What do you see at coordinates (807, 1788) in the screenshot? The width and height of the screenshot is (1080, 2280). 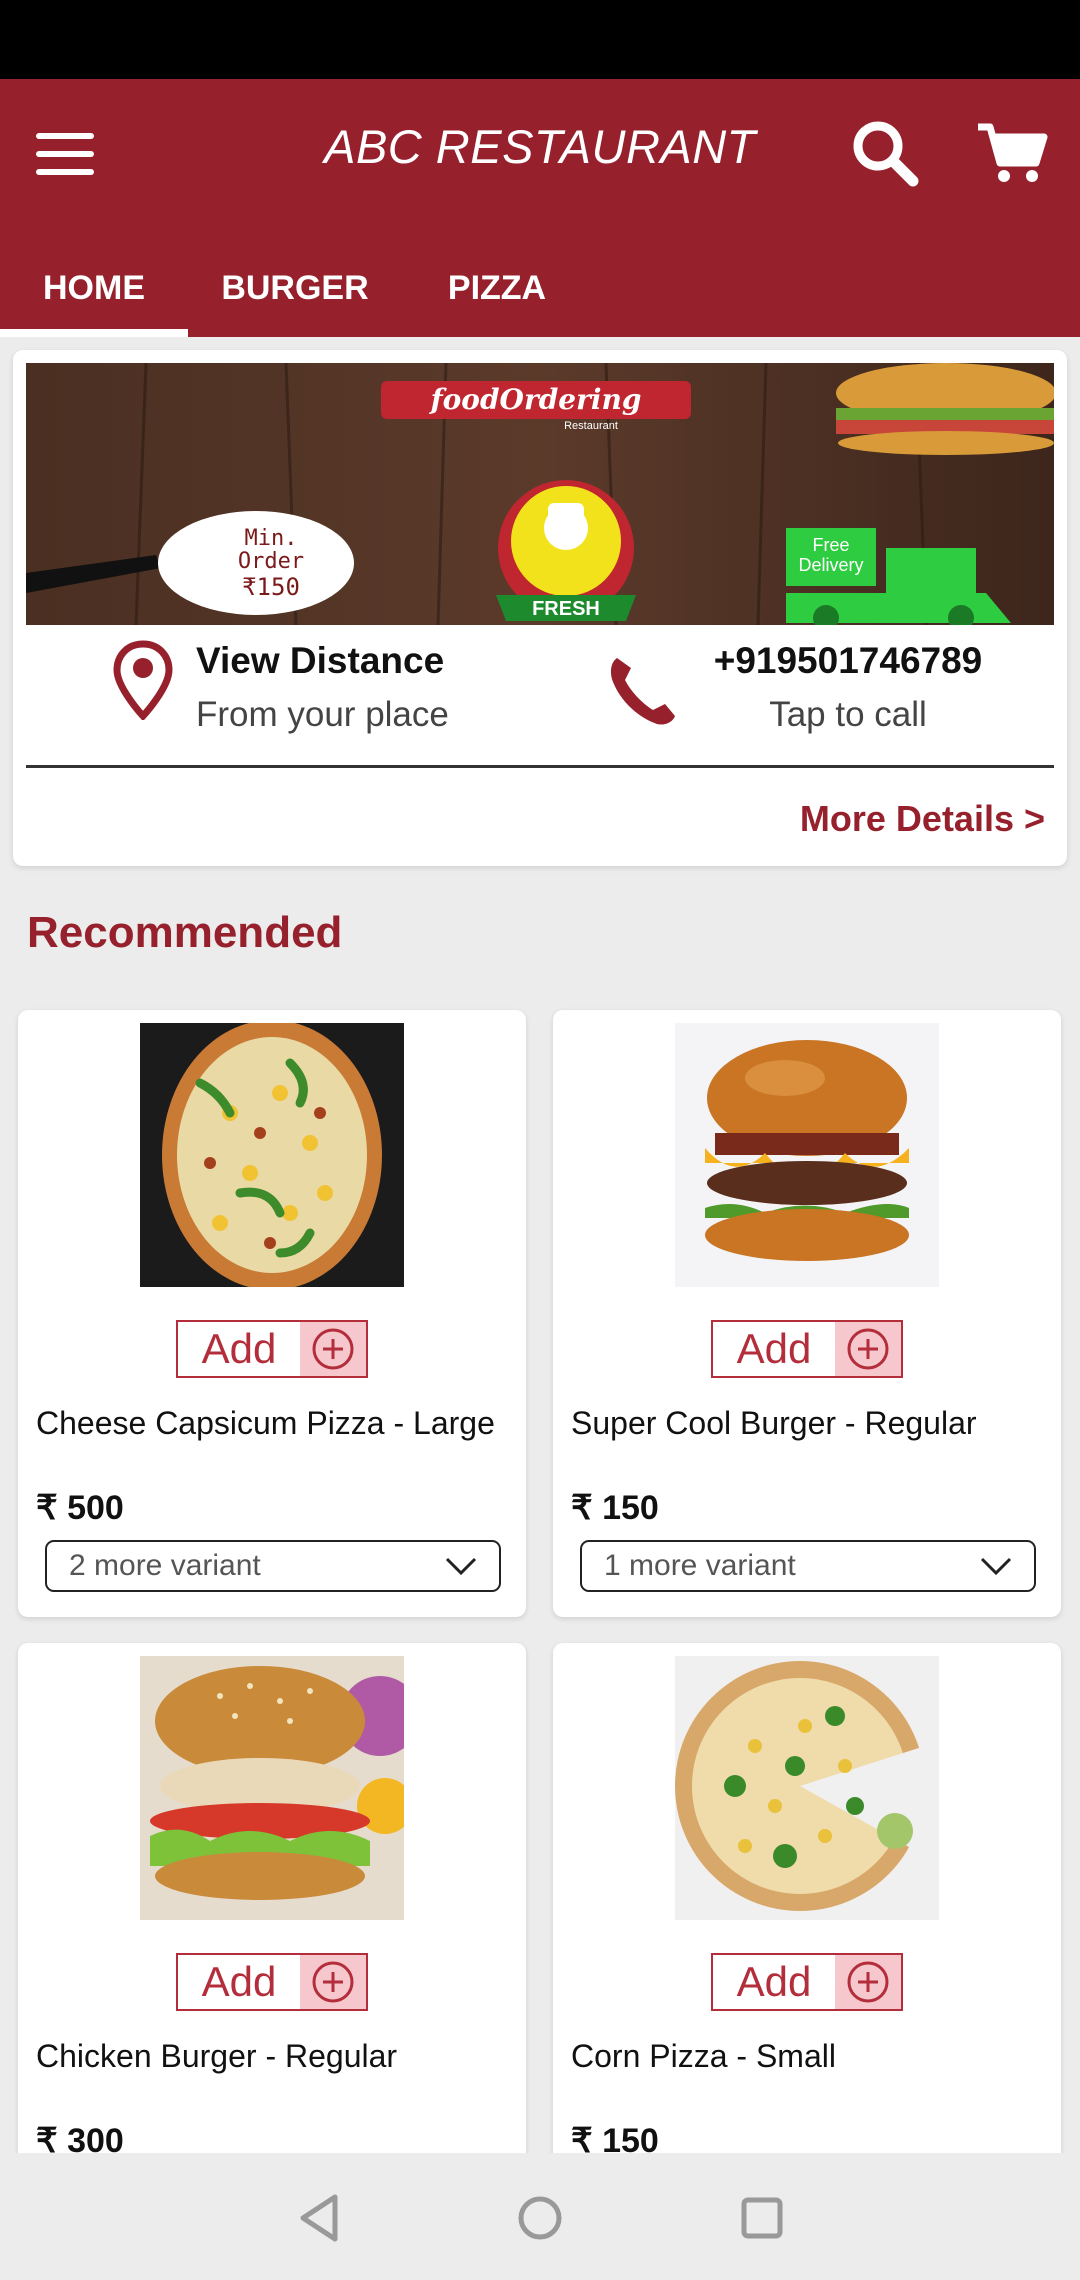 I see `product-image-corn-pizza` at bounding box center [807, 1788].